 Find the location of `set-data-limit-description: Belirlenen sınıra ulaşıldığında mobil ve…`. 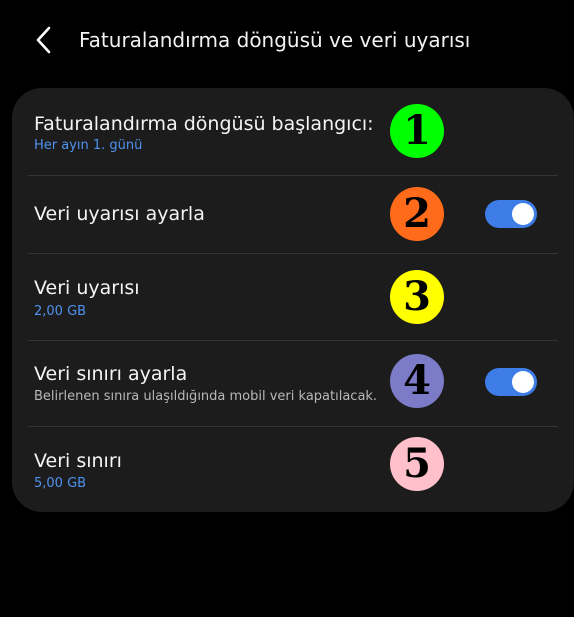

set-data-limit-description: Belirlenen sınıra ulaşıldığında mobil ve… is located at coordinates (206, 396).